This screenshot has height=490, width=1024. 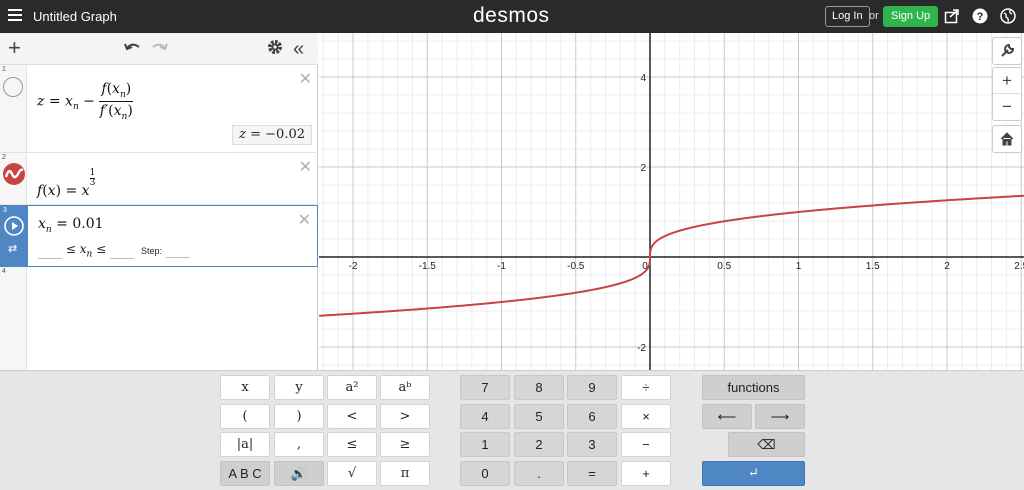 What do you see at coordinates (245, 473) in the screenshot?
I see `key-3-0: A B C` at bounding box center [245, 473].